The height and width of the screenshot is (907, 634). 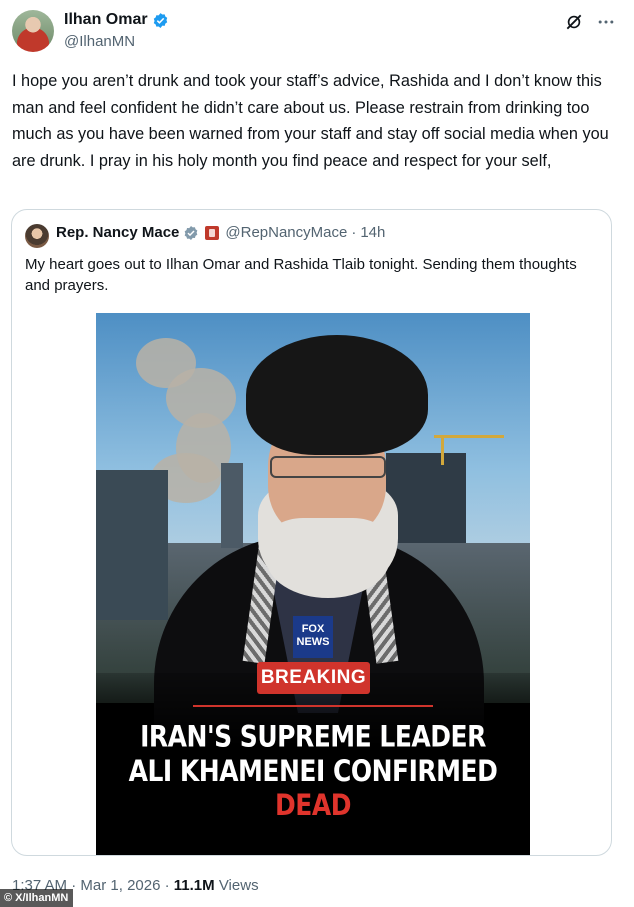 What do you see at coordinates (313, 678) in the screenshot?
I see `breaking-banner: BREAKING` at bounding box center [313, 678].